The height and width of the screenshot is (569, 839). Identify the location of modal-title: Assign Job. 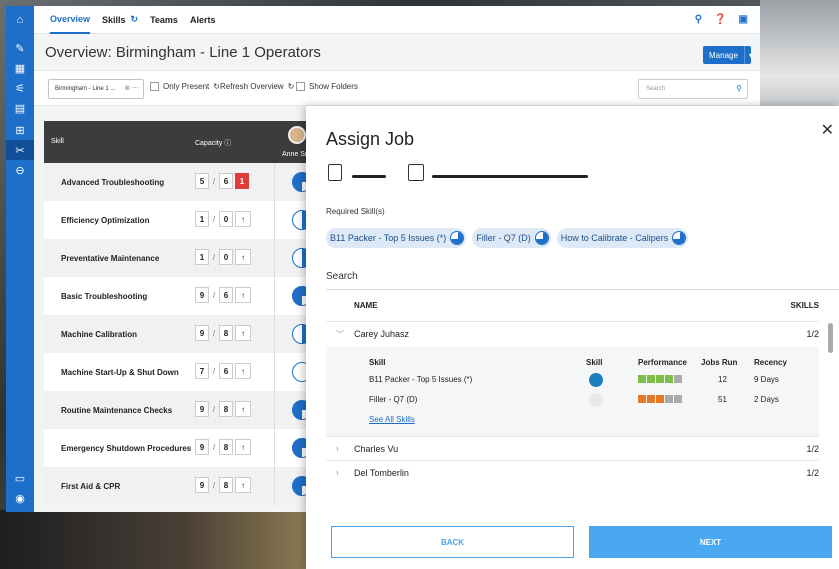
(370, 139).